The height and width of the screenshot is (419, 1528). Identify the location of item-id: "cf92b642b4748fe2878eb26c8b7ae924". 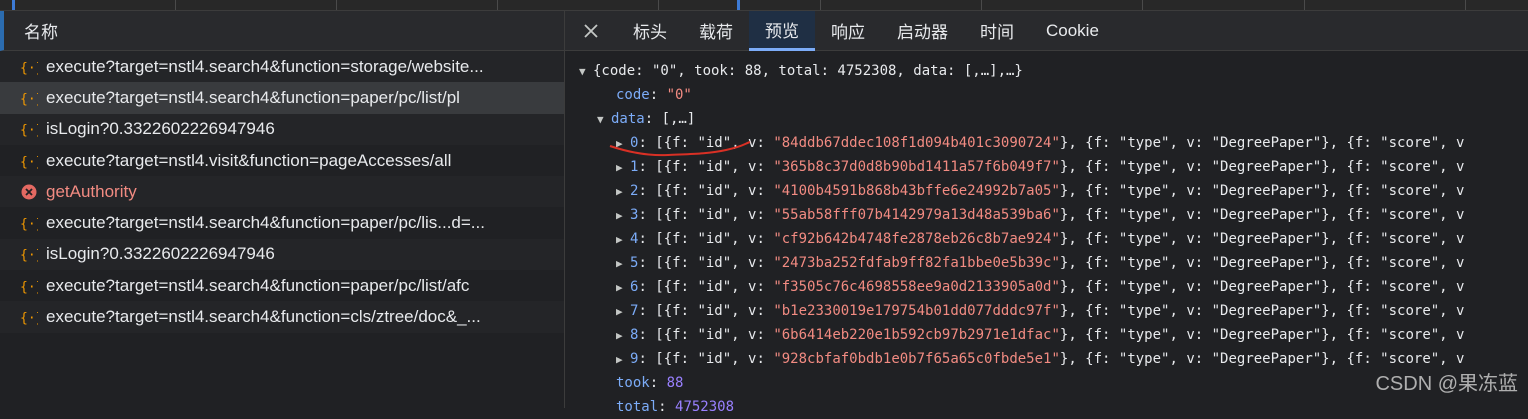
(916, 239).